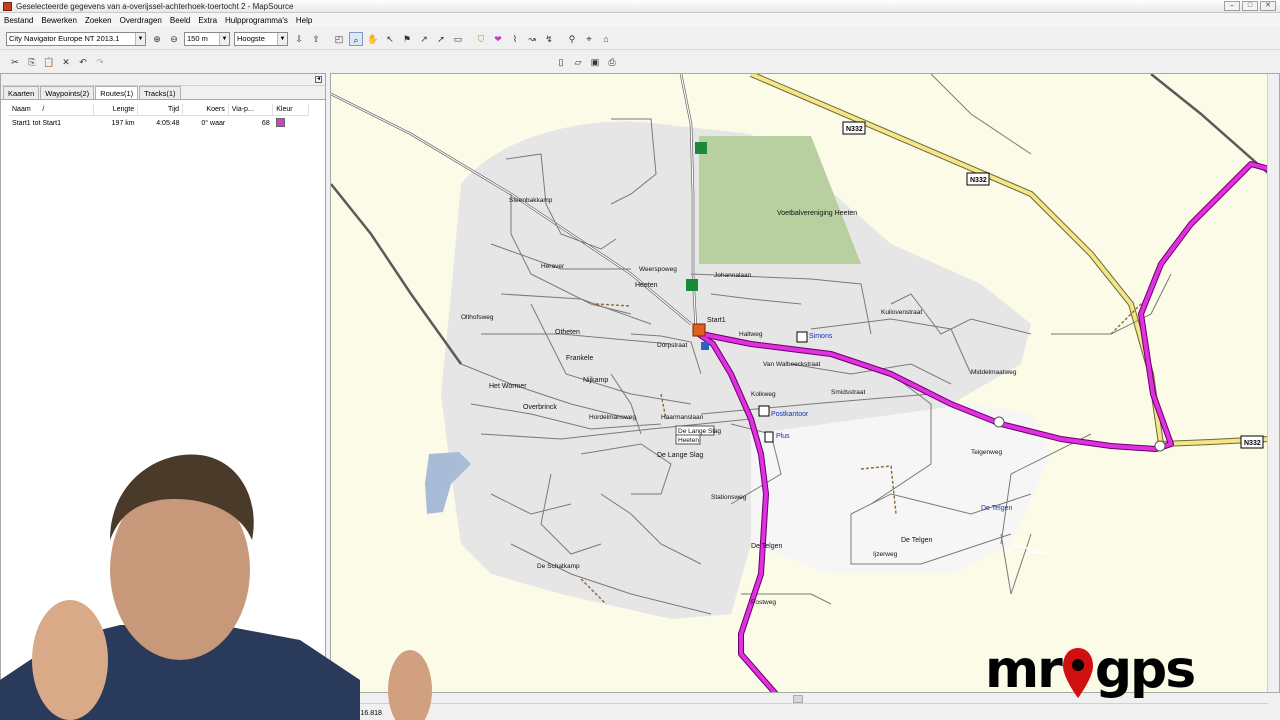 Image resolution: width=1280 pixels, height=720 pixels. What do you see at coordinates (64, 38) in the screenshot?
I see `map-product-value: City Navigator Europe NT 2013.1` at bounding box center [64, 38].